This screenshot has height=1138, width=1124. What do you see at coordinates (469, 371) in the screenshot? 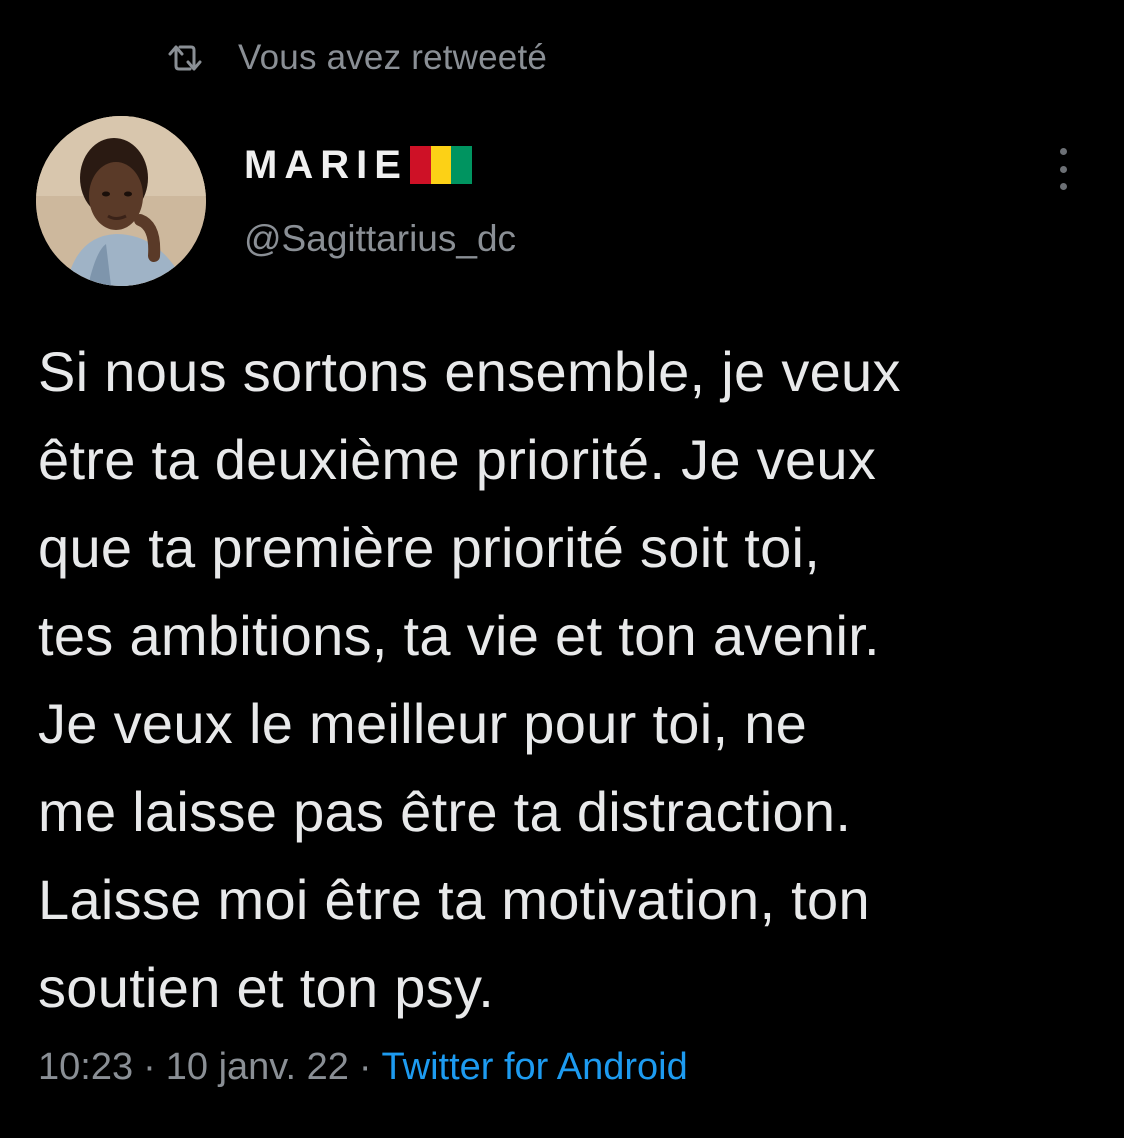
I see `tweet-line: Si nous sortons ensemble, je veux` at bounding box center [469, 371].